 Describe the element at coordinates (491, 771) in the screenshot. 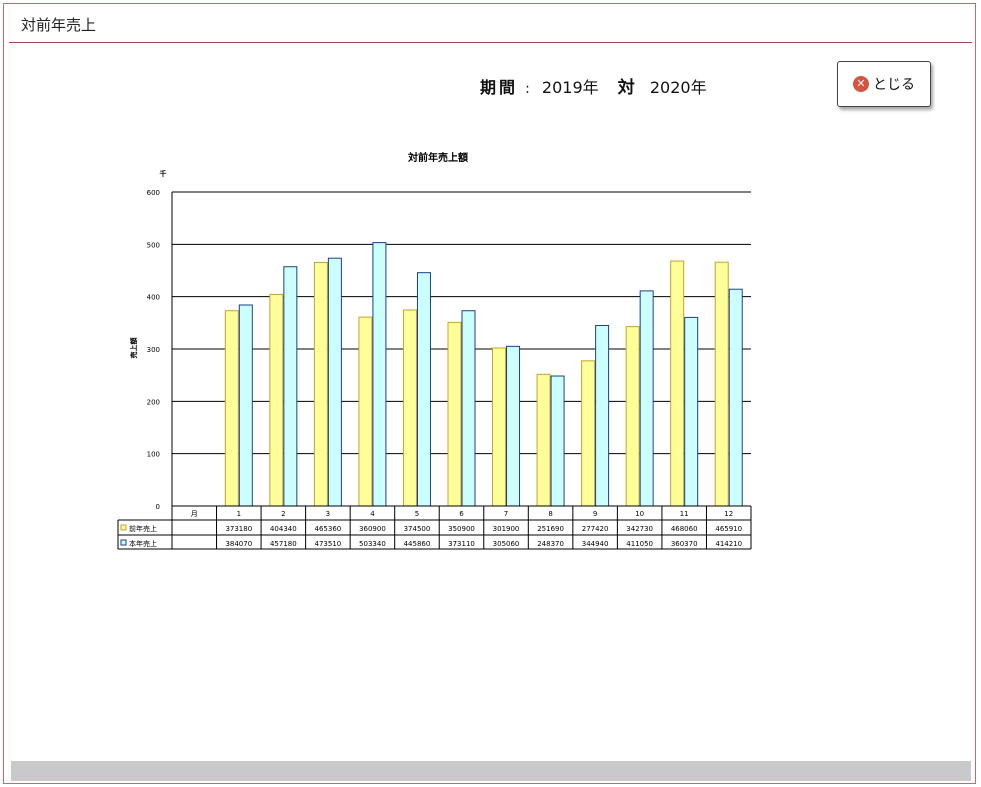

I see `status-bar` at that location.